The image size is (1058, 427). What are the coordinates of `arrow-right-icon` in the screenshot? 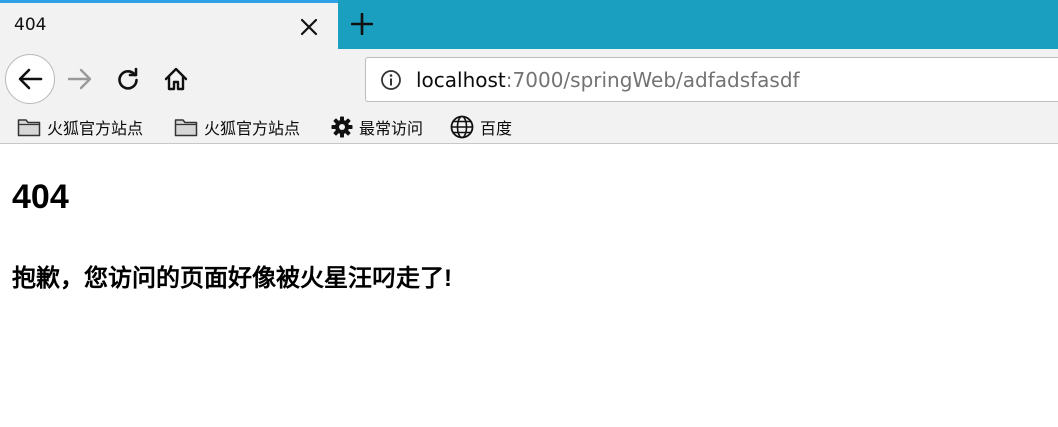 It's located at (79, 79).